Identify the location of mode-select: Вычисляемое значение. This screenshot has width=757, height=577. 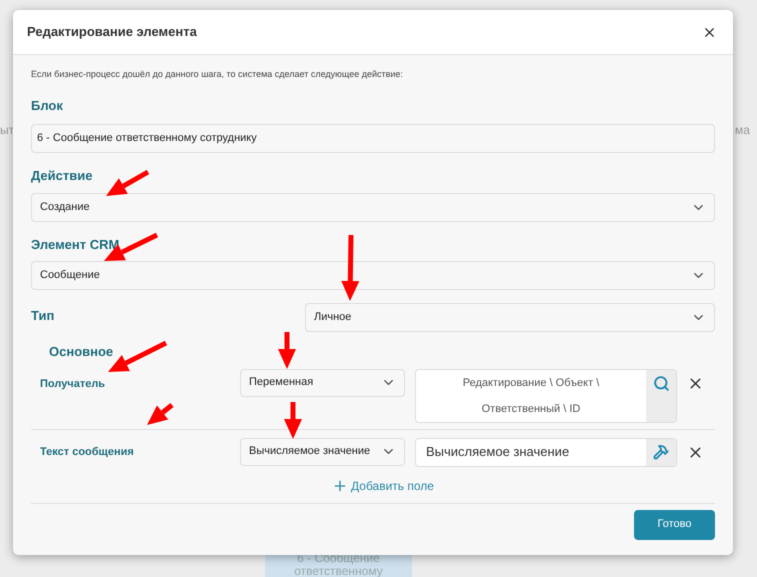
(322, 452).